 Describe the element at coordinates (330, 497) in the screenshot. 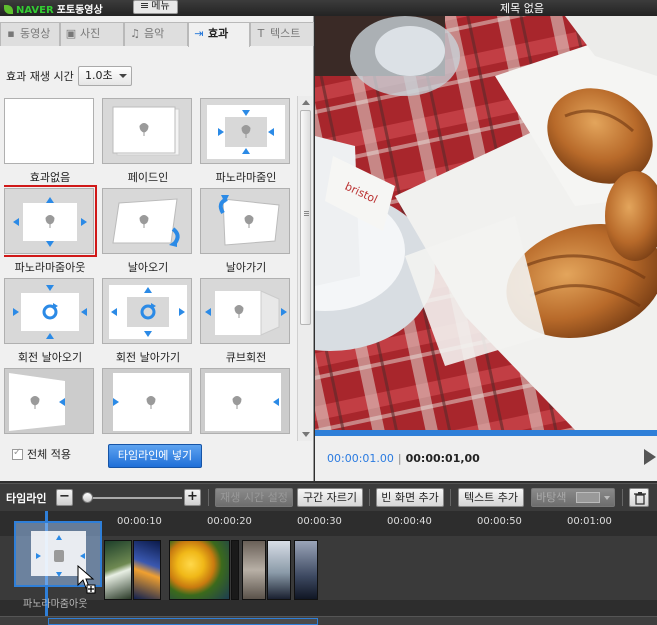

I see `split-button: 구간 자르기` at that location.